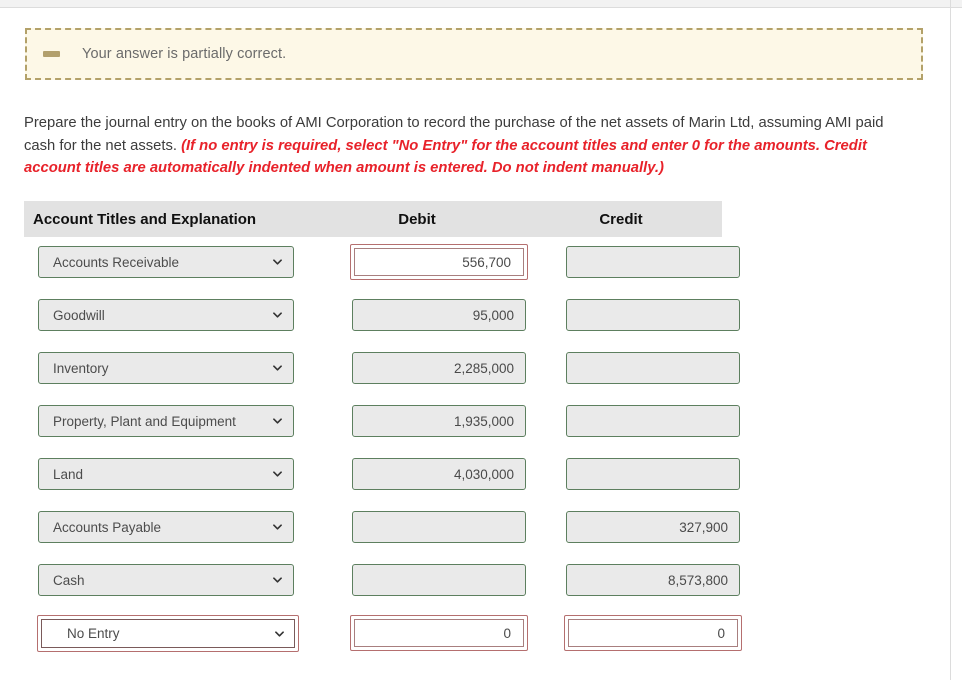 Image resolution: width=962 pixels, height=680 pixels. I want to click on account-title-cell: Accounts Receivable, so click(178, 262).